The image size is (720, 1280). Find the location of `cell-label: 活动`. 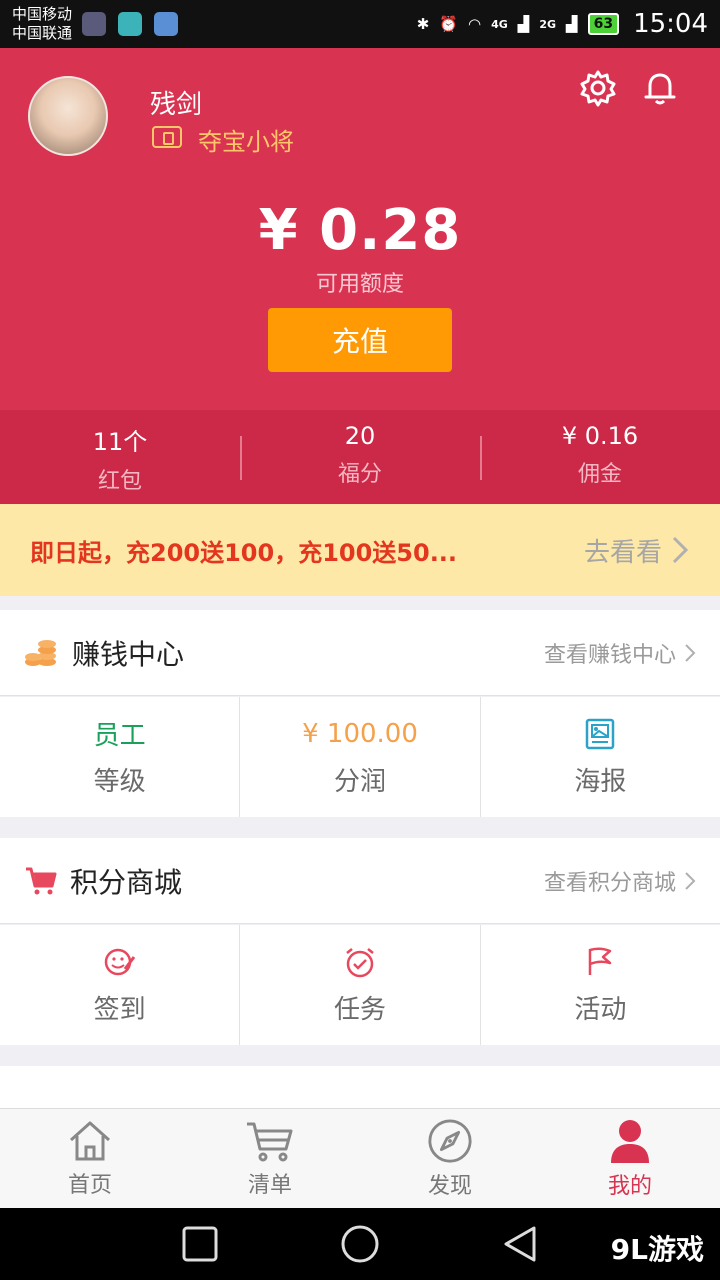

cell-label: 活动 is located at coordinates (600, 1009).